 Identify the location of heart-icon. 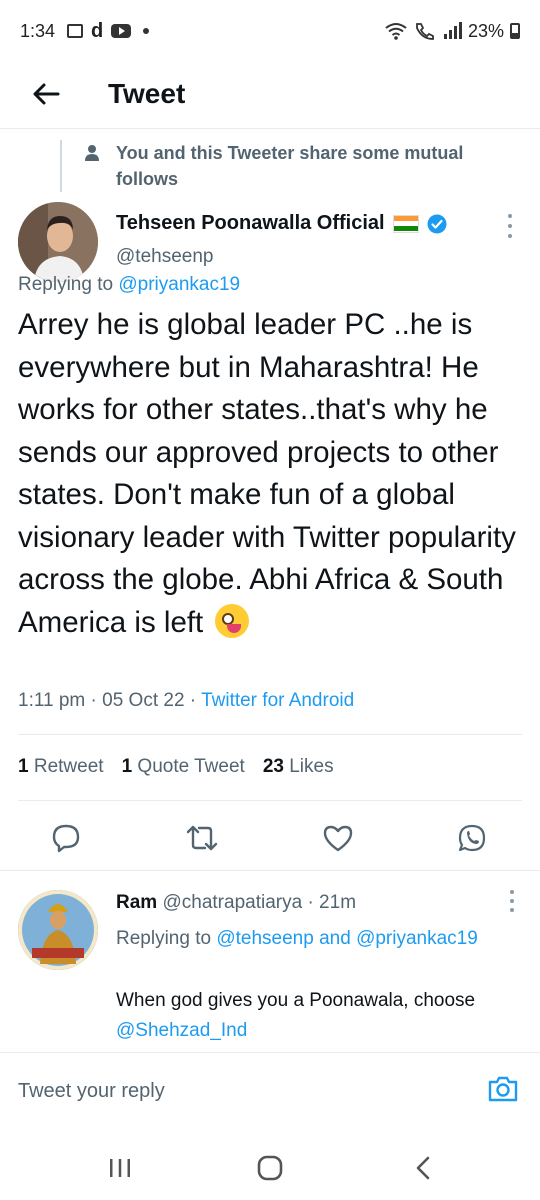
(338, 838).